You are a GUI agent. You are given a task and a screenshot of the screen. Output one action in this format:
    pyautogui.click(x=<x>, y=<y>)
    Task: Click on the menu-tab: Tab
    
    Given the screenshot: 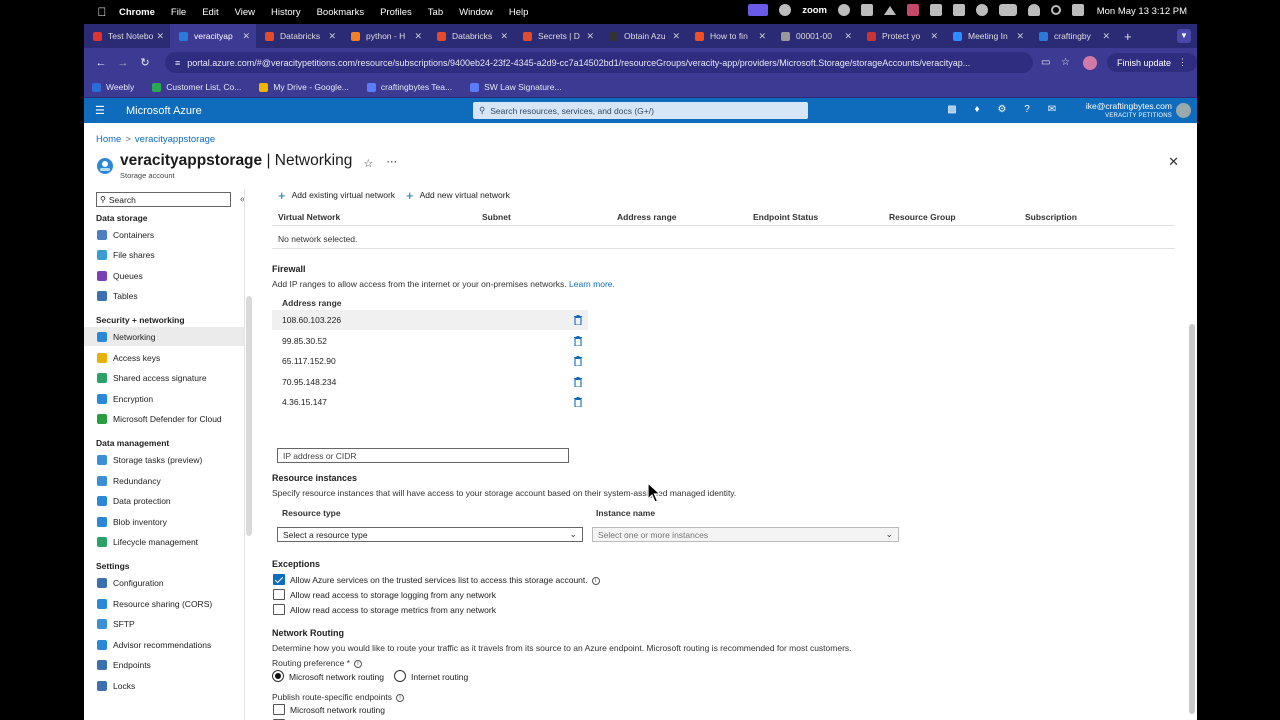 What is the action you would take?
    pyautogui.click(x=435, y=12)
    